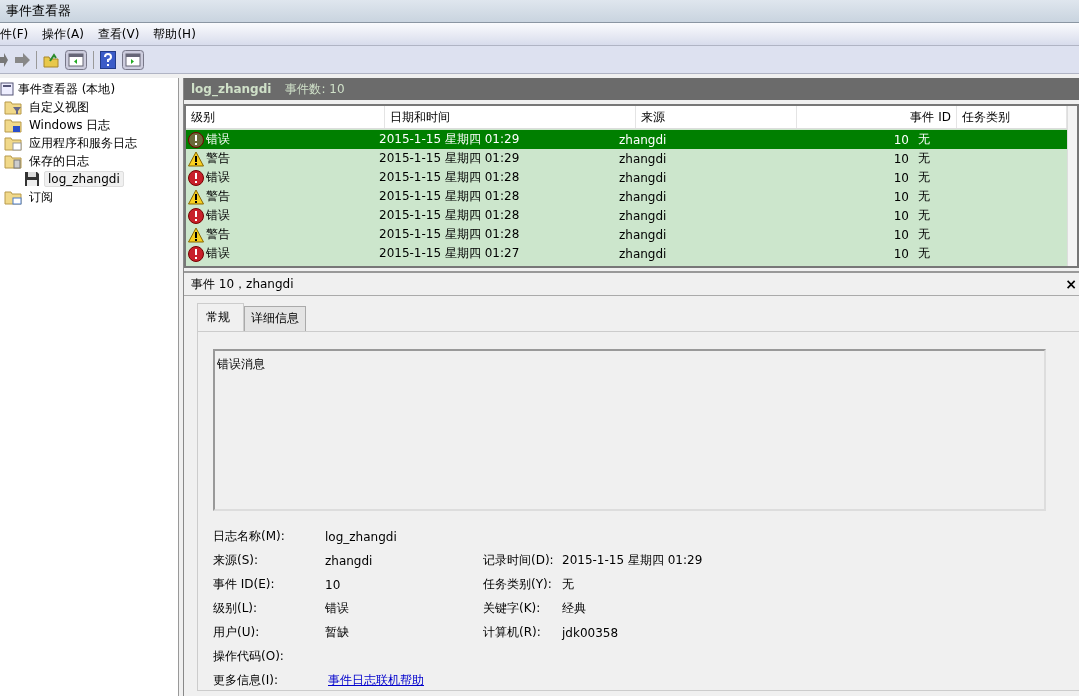 The width and height of the screenshot is (1079, 696). Describe the element at coordinates (22, 59) in the screenshot. I see `forward-arrow-icon` at that location.